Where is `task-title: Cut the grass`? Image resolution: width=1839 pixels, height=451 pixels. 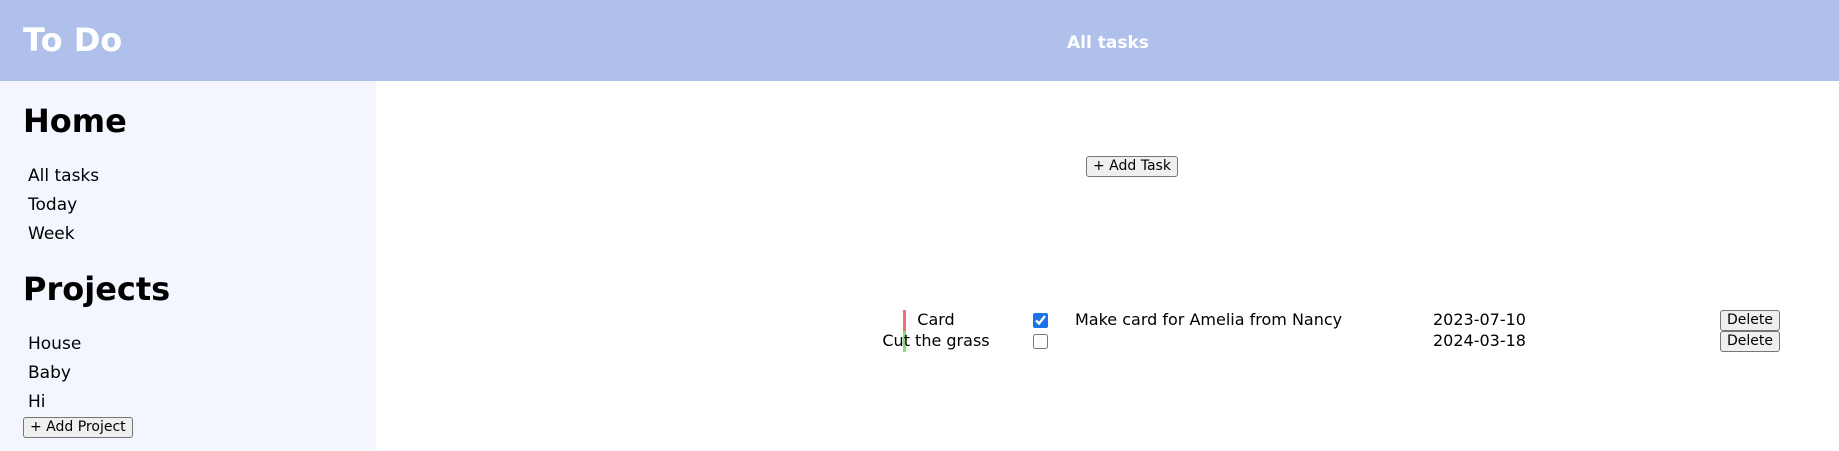 task-title: Cut the grass is located at coordinates (936, 340).